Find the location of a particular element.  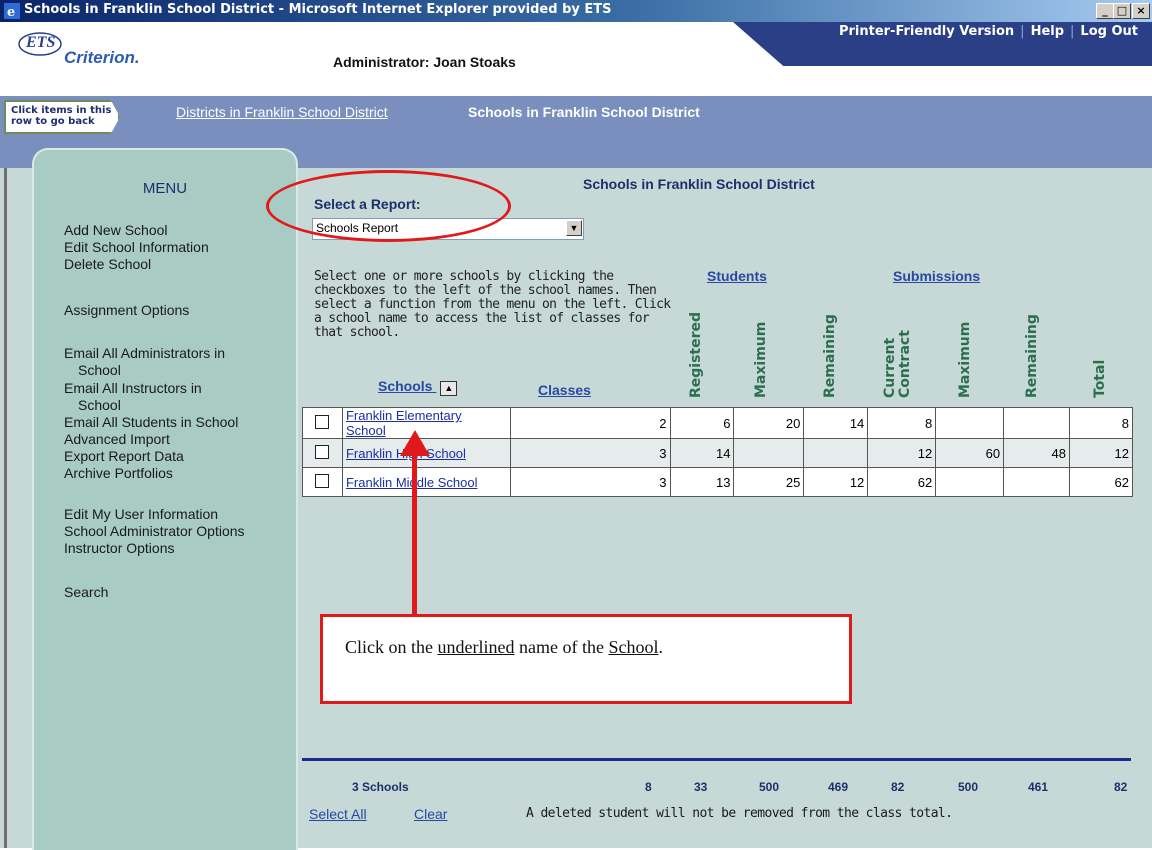

menu-email-instructors: Email All Instructors in School is located at coordinates (133, 397).